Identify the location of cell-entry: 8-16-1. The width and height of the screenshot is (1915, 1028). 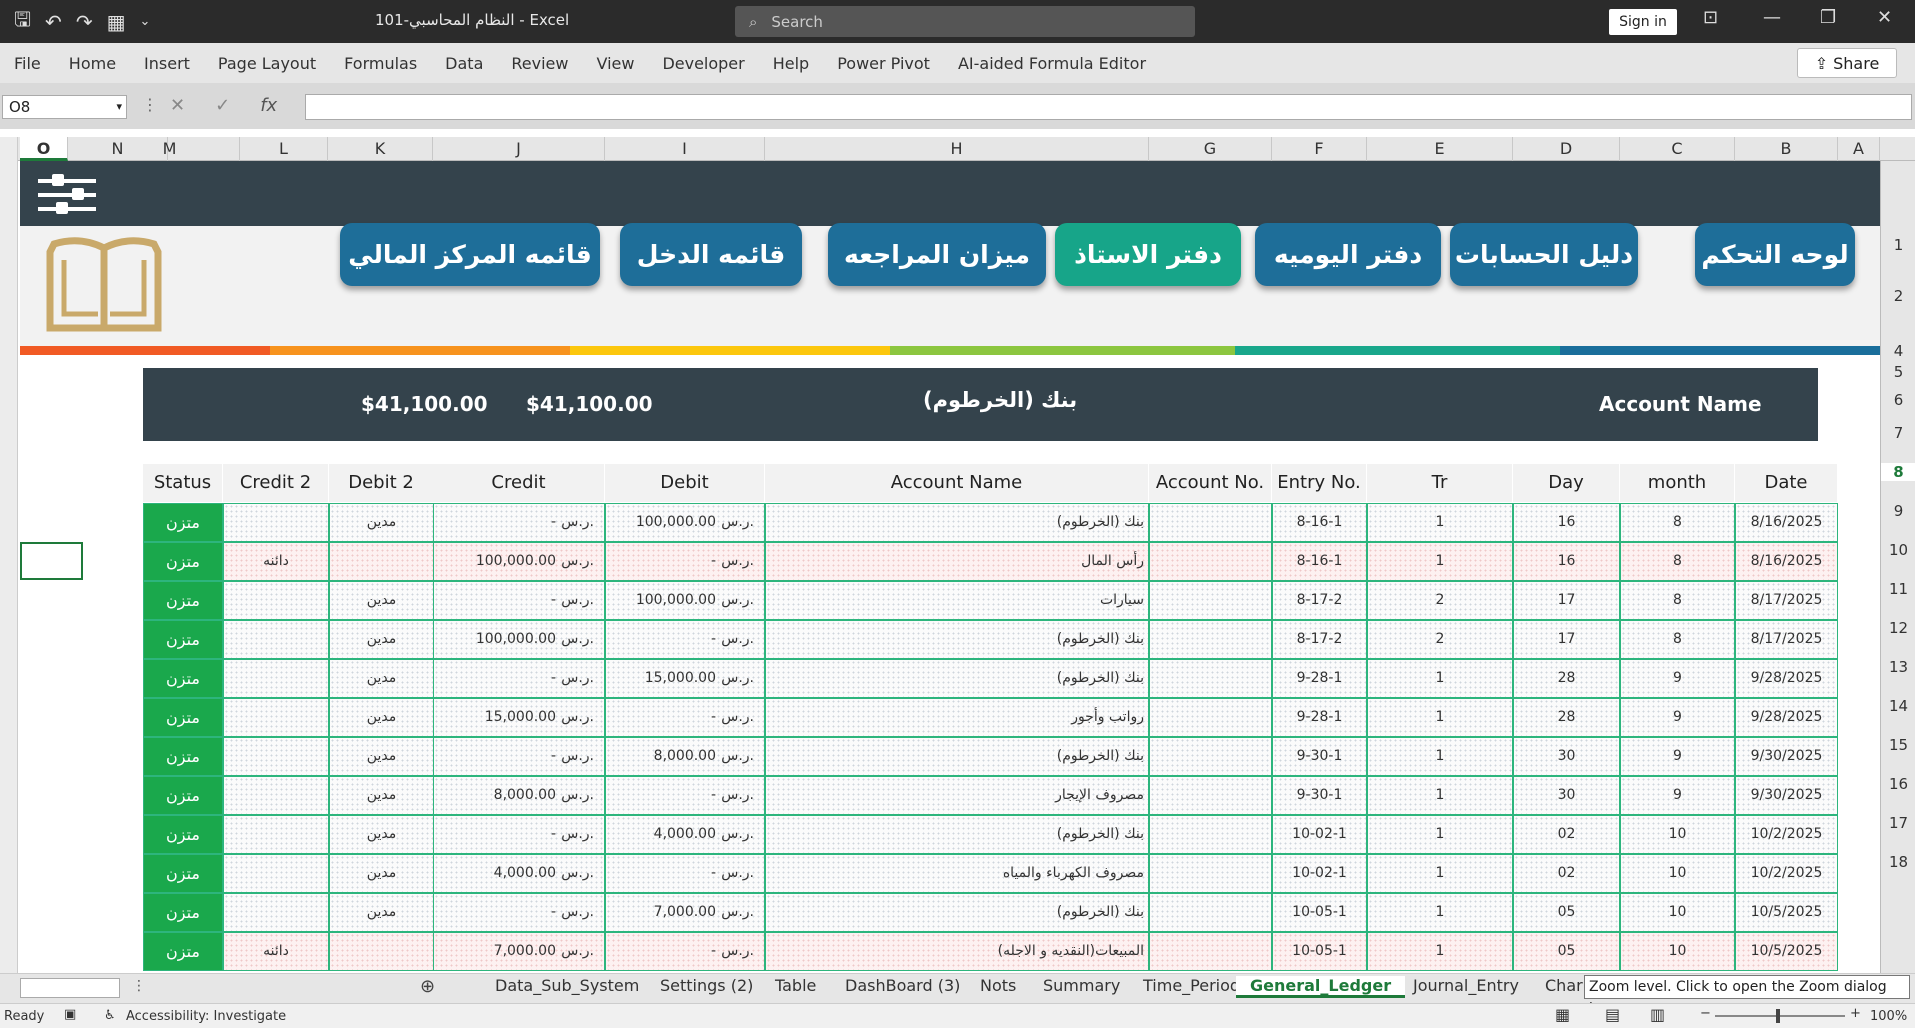
(1319, 561).